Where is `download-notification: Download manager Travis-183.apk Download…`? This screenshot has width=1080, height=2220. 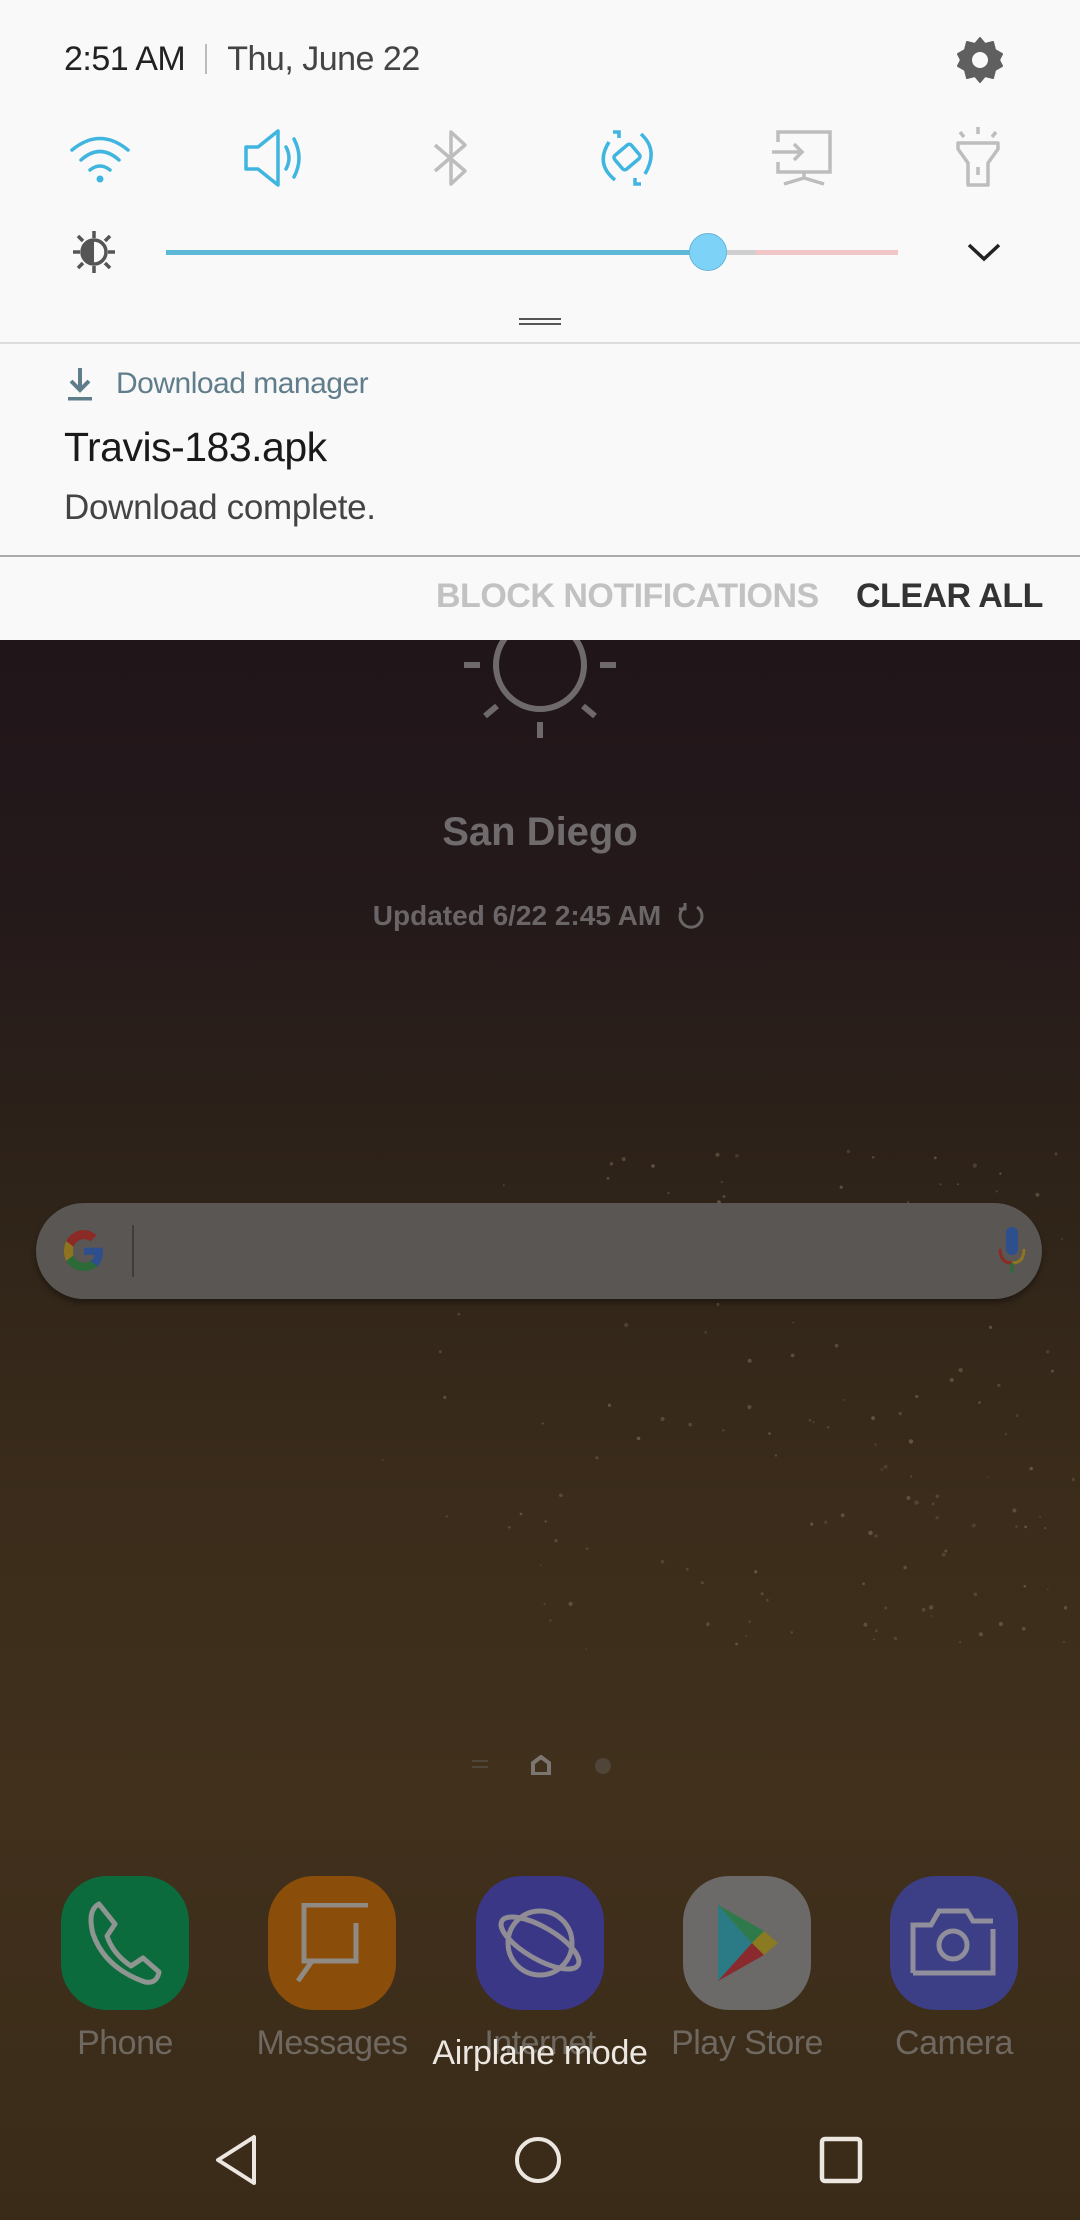 download-notification: Download manager Travis-183.apk Download… is located at coordinates (540, 449).